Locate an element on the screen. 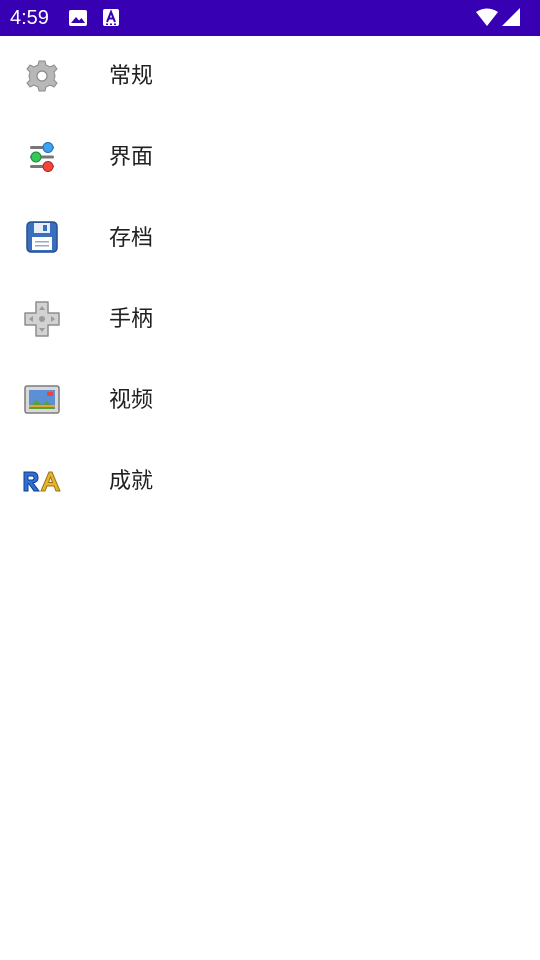 This screenshot has height=960, width=540. menu-item-controller: 手柄 is located at coordinates (270, 319).